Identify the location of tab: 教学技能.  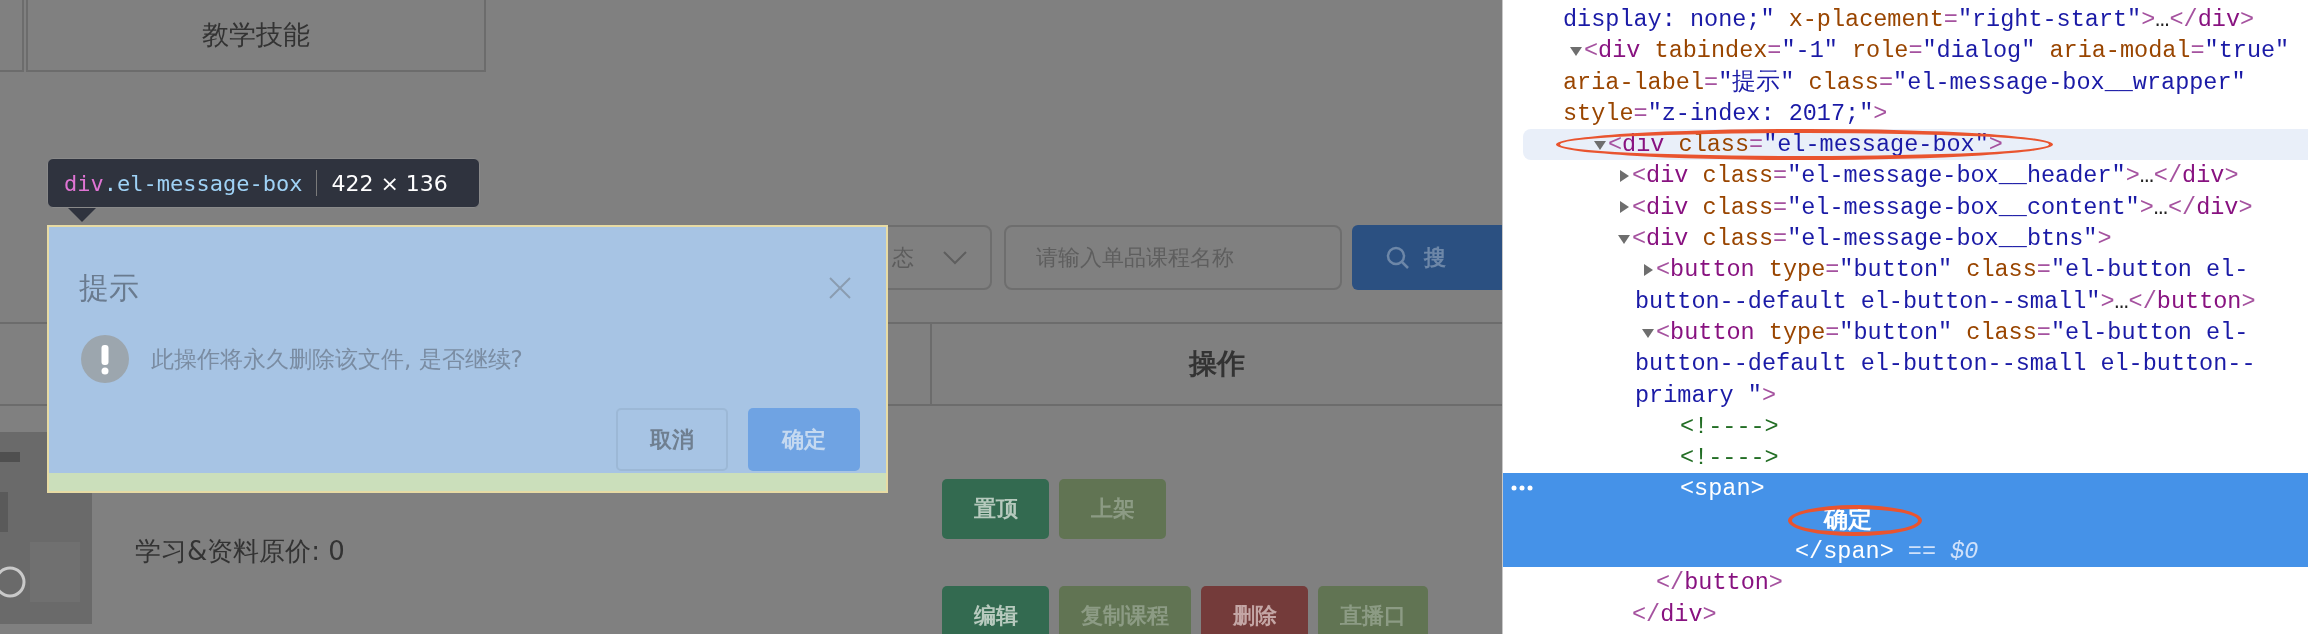
(256, 36).